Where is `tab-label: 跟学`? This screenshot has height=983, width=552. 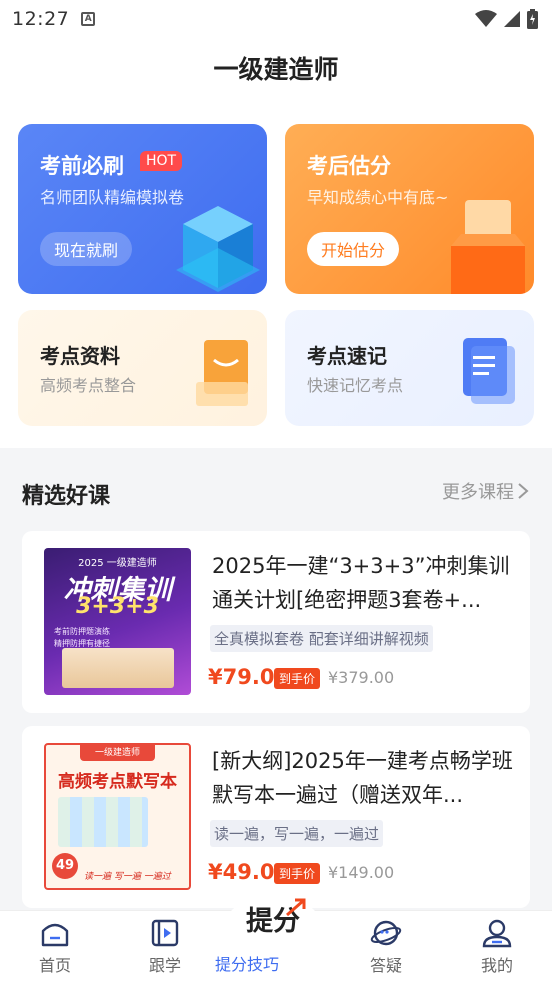 tab-label: 跟学 is located at coordinates (164, 965).